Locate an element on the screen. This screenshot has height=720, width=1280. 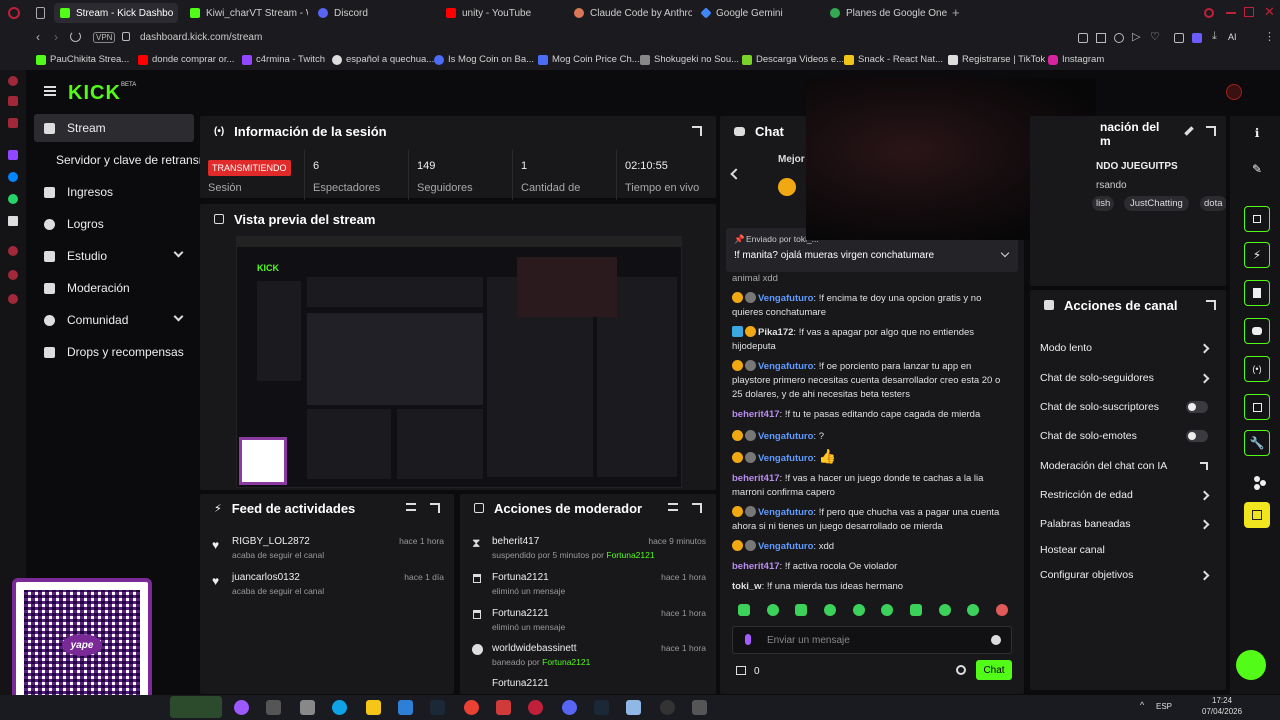
nav-comunidad: Comunidad is located at coordinates (114, 320).